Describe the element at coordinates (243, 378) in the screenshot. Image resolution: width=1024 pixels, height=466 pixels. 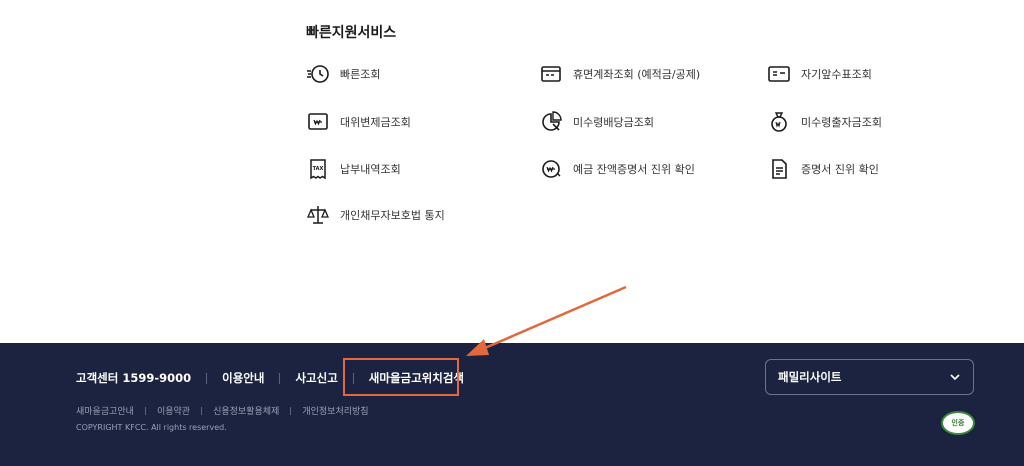
I see `usage-guide-link: 이용안내` at that location.